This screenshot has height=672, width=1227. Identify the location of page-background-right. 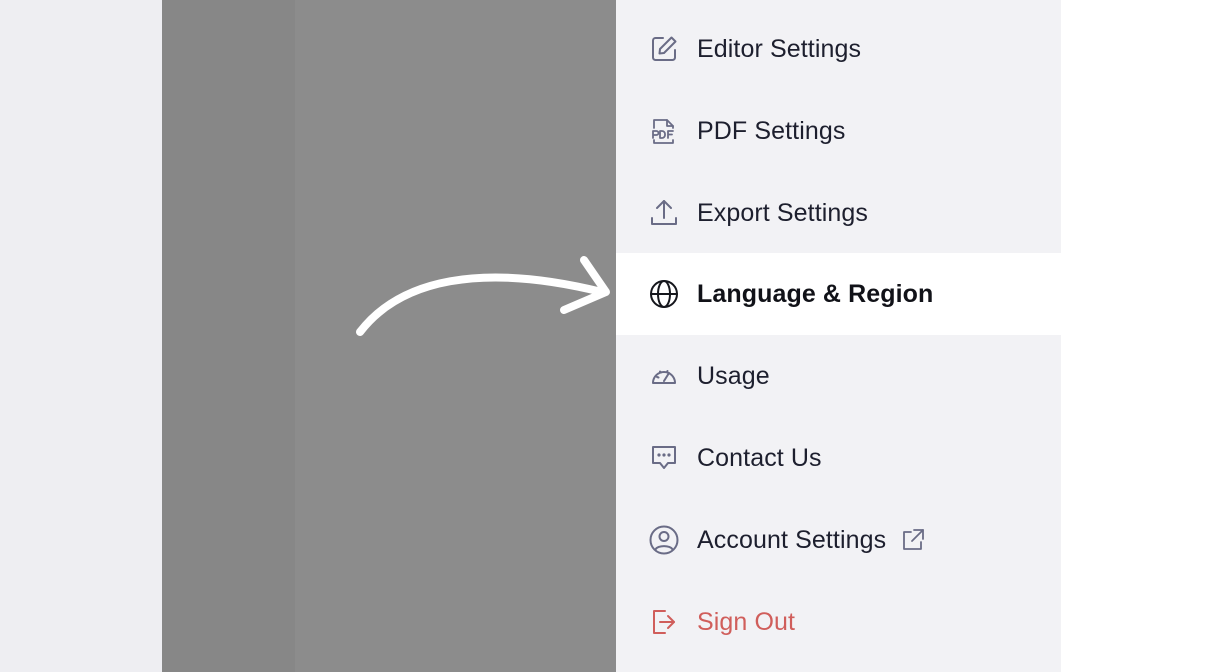
(1144, 336).